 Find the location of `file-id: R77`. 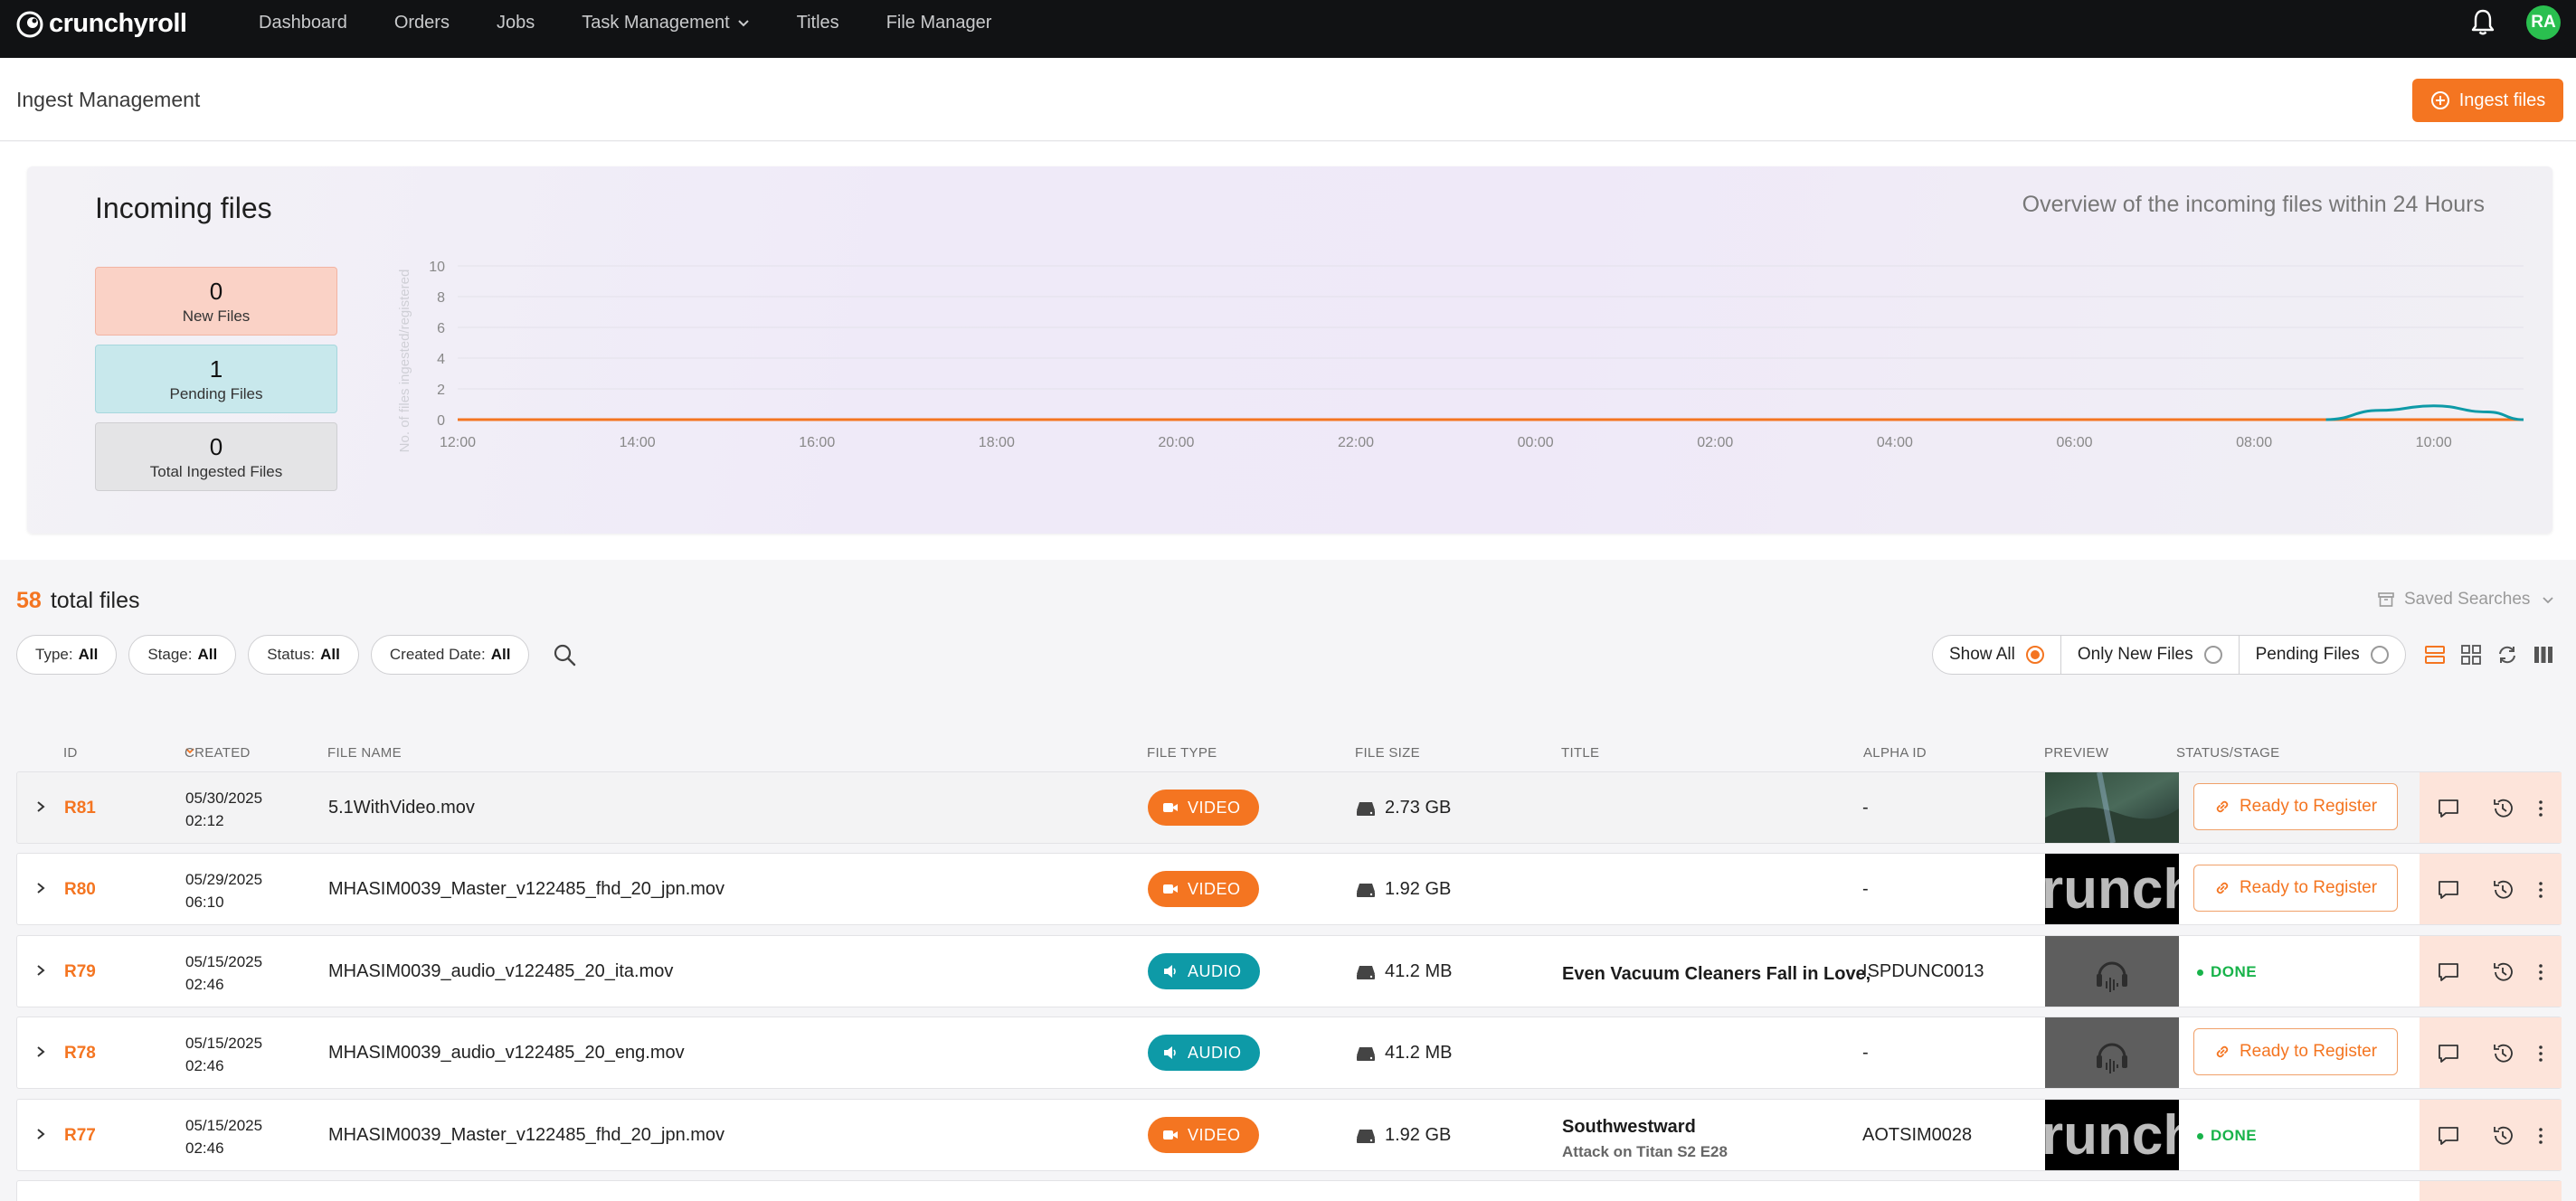

file-id: R77 is located at coordinates (80, 1136).